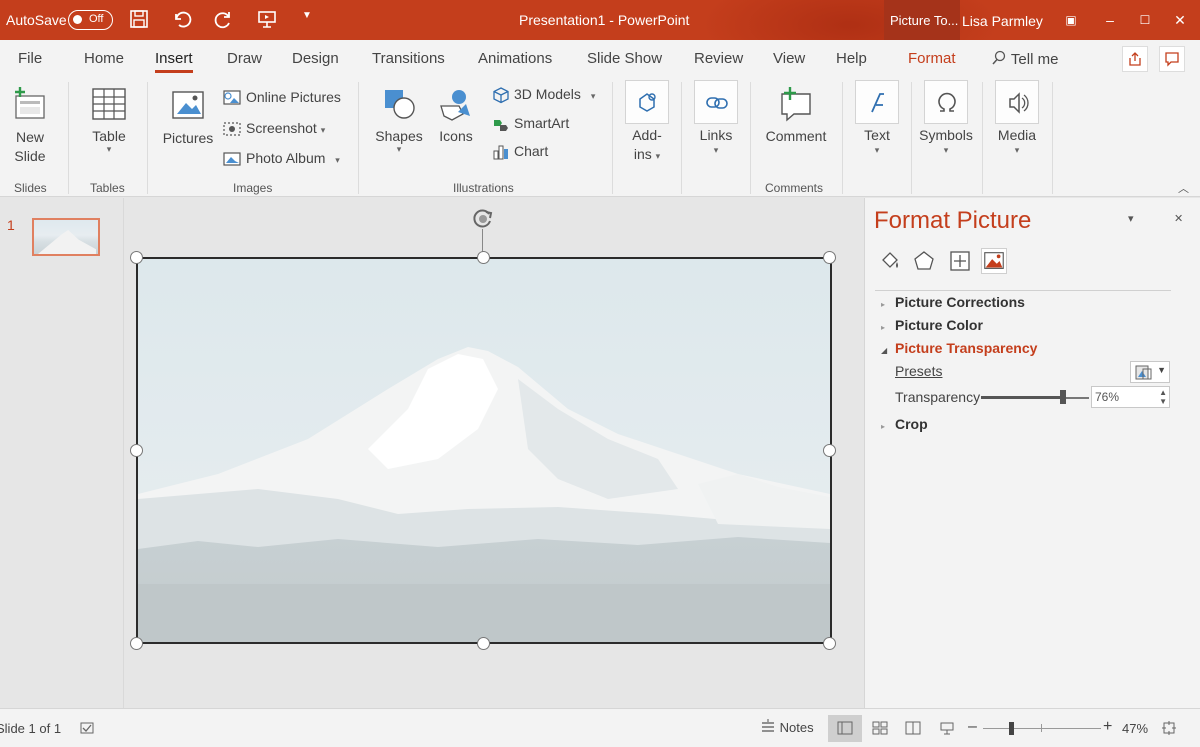 Image resolution: width=1200 pixels, height=747 pixels. Describe the element at coordinates (1150, 372) in the screenshot. I see `presets-dropdown: ▼` at that location.